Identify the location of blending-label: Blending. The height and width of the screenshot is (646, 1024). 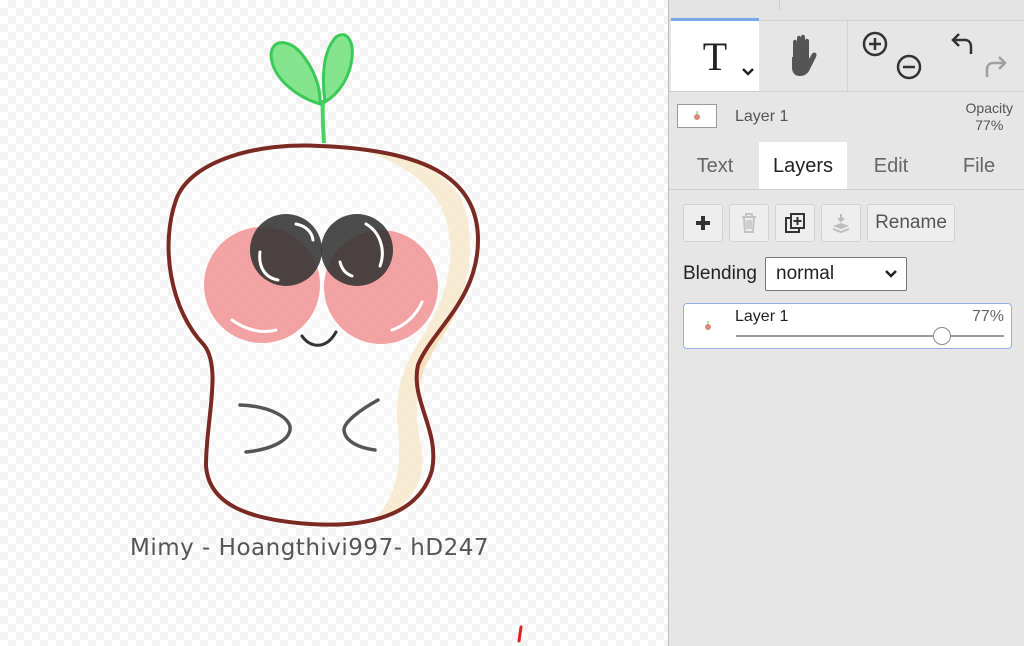
(720, 273).